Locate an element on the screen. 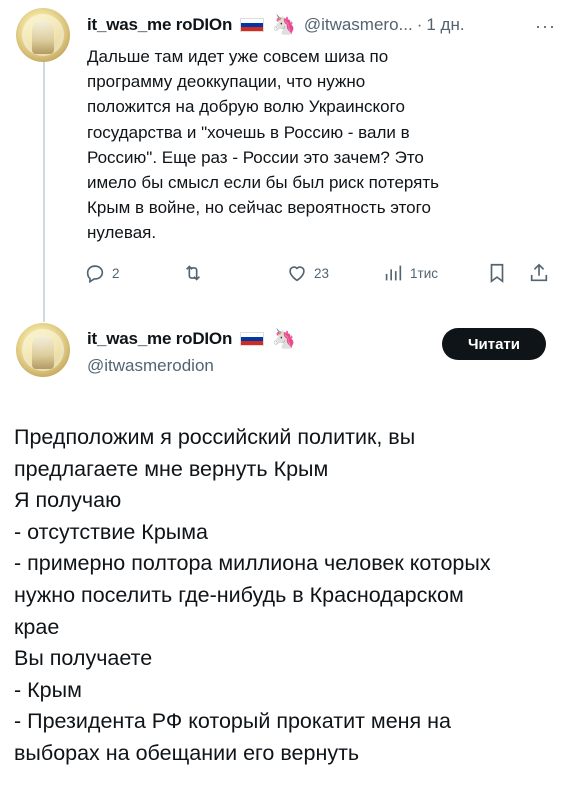 This screenshot has width=571, height=800. text-line: Предположим я российский политик, вы is located at coordinates (215, 437).